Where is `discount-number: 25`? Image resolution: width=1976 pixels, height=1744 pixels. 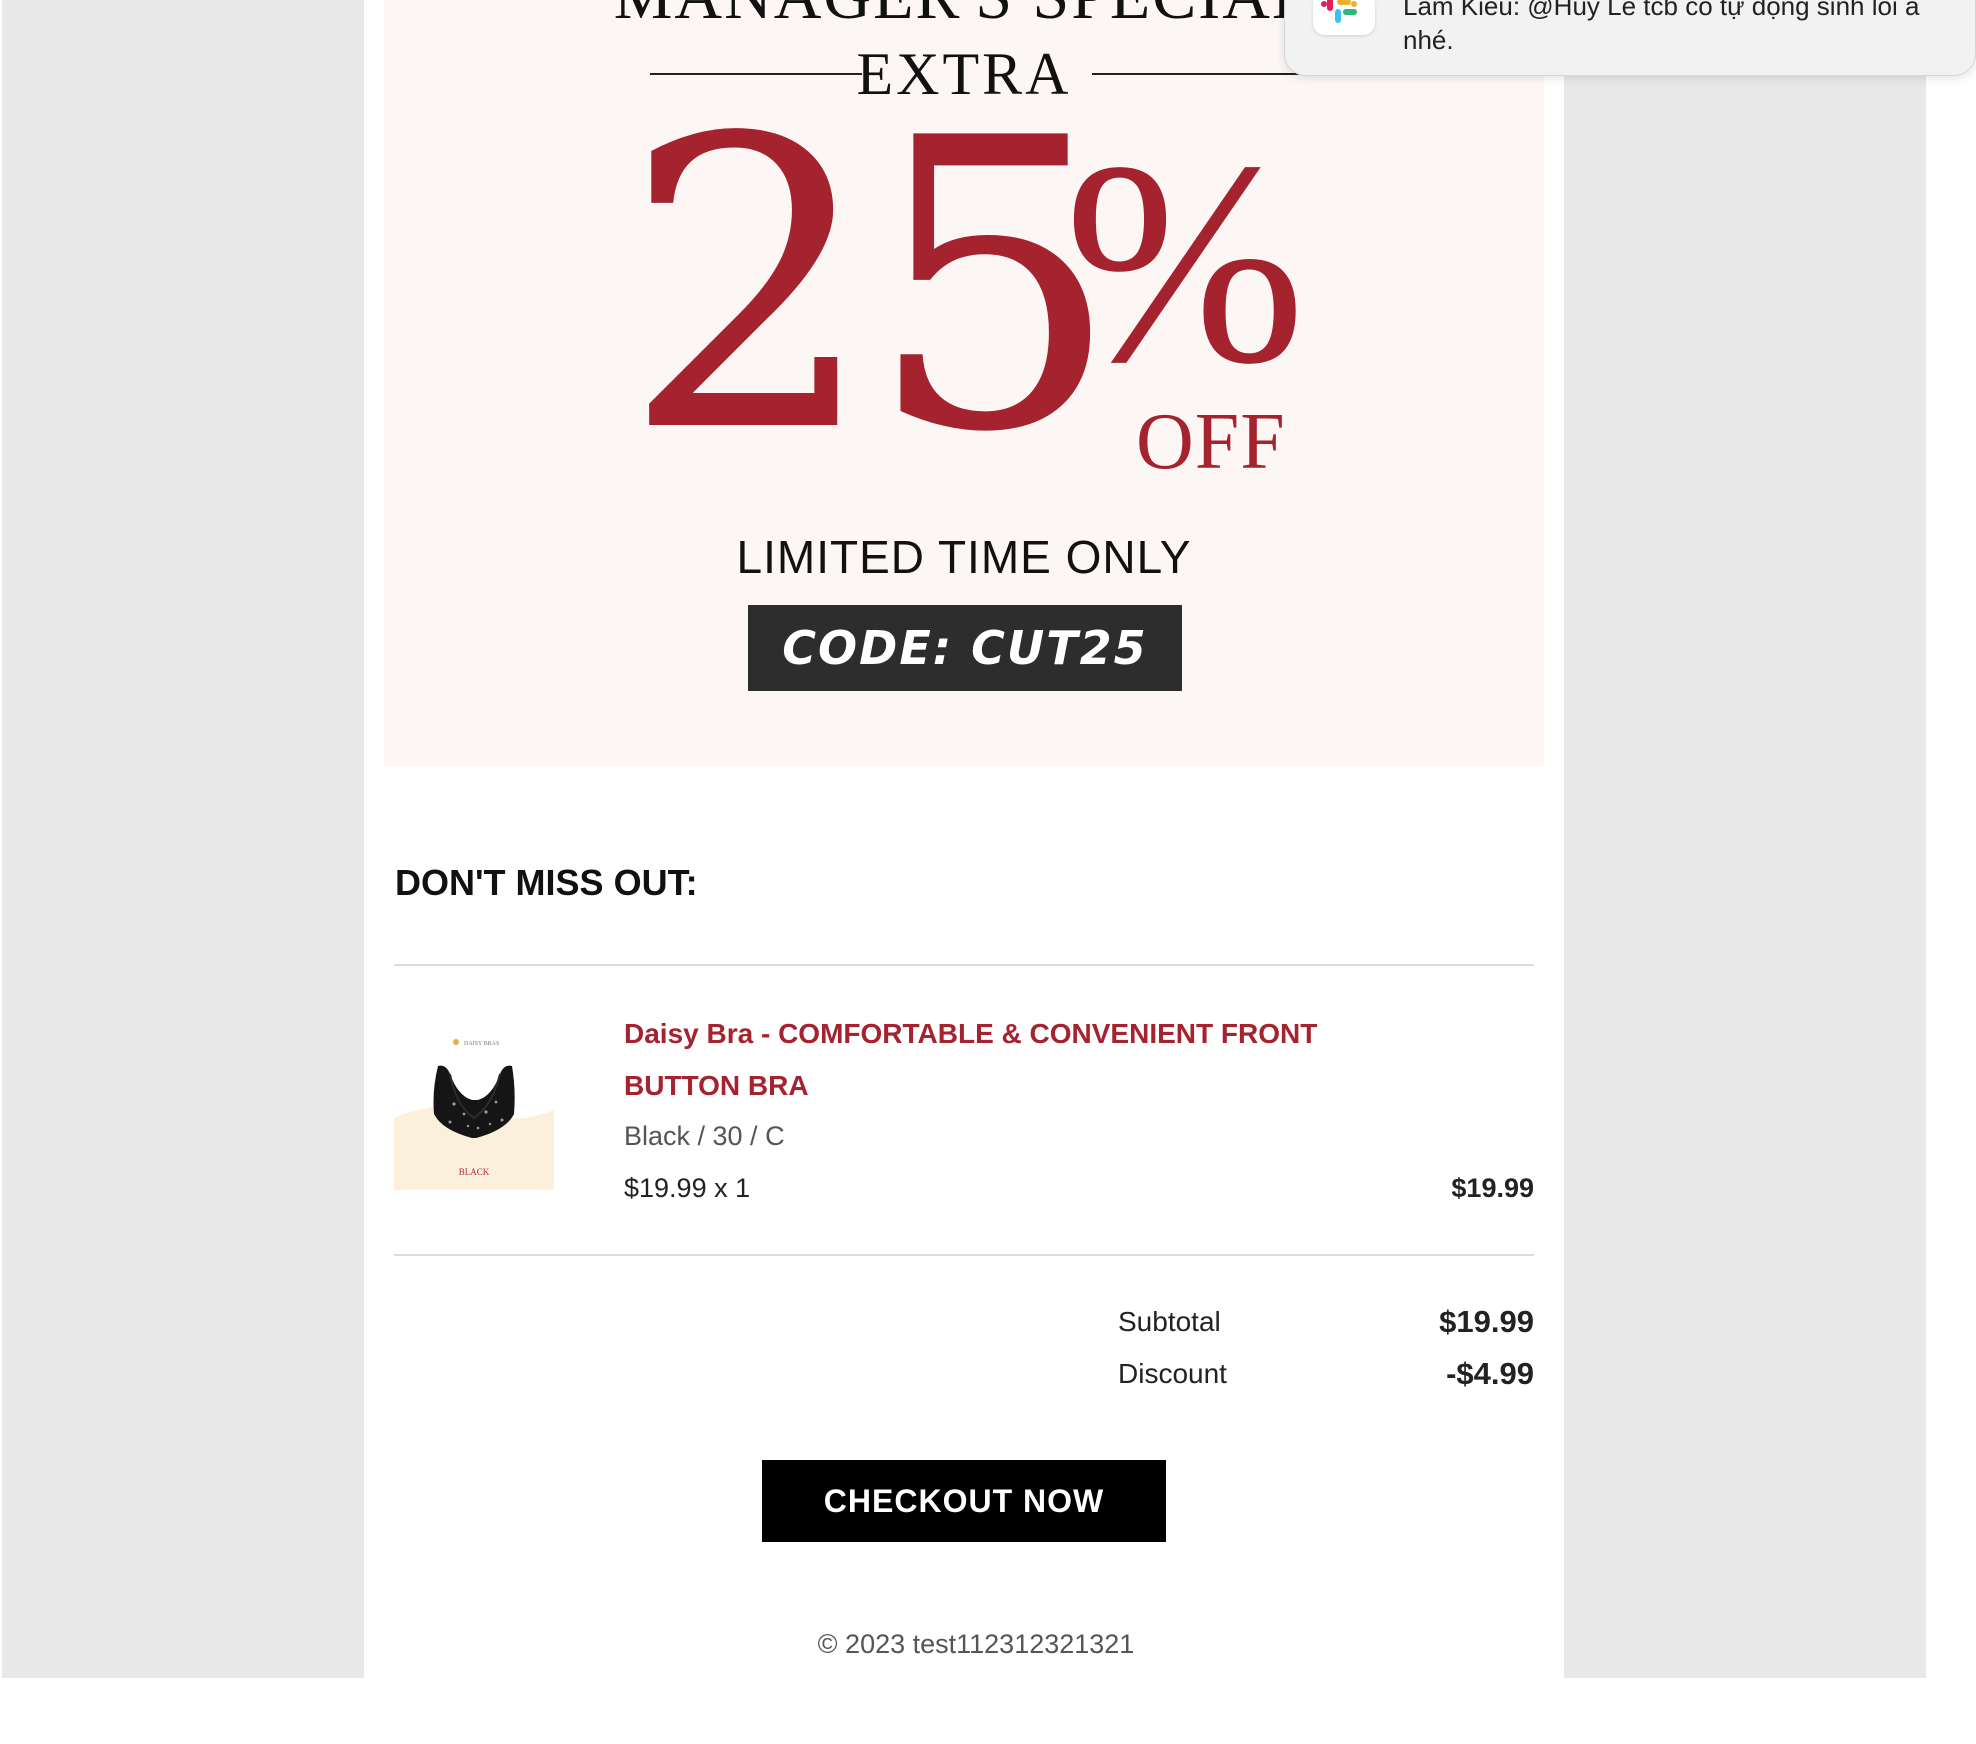
discount-number: 25 is located at coordinates (871, 287).